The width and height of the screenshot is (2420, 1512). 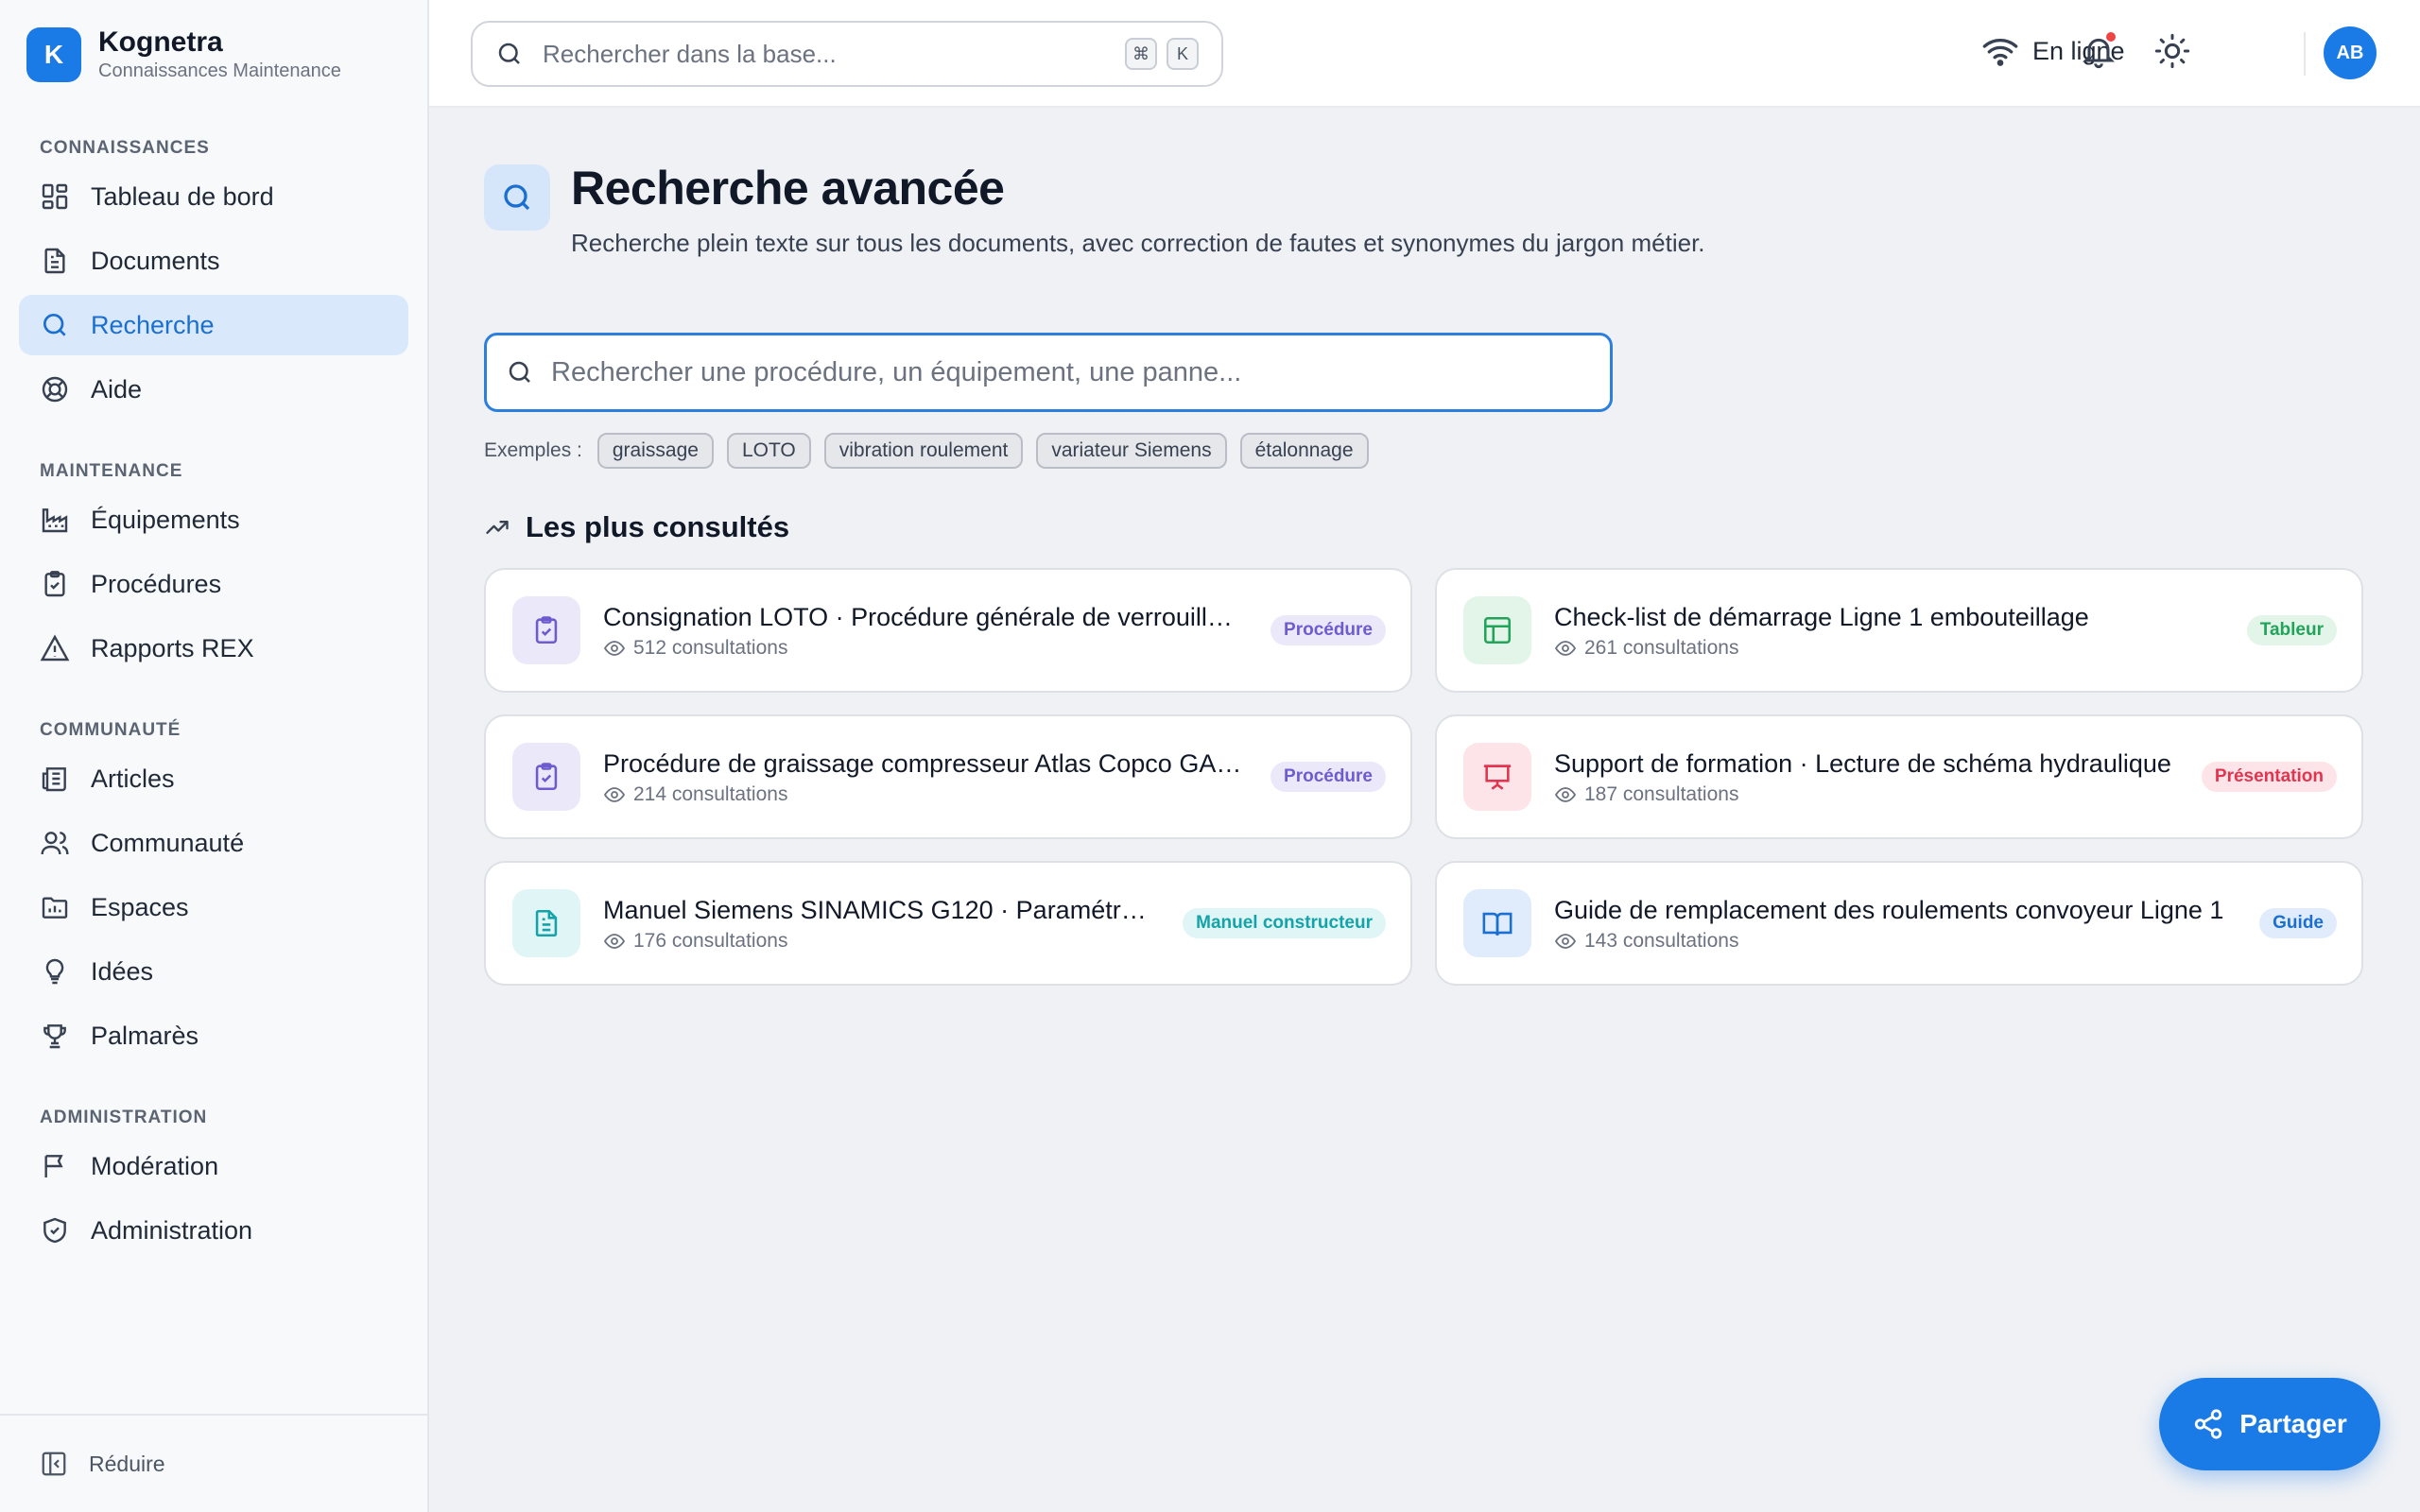 I want to click on sidebar-item-recherche: Recherche, so click(x=213, y=325).